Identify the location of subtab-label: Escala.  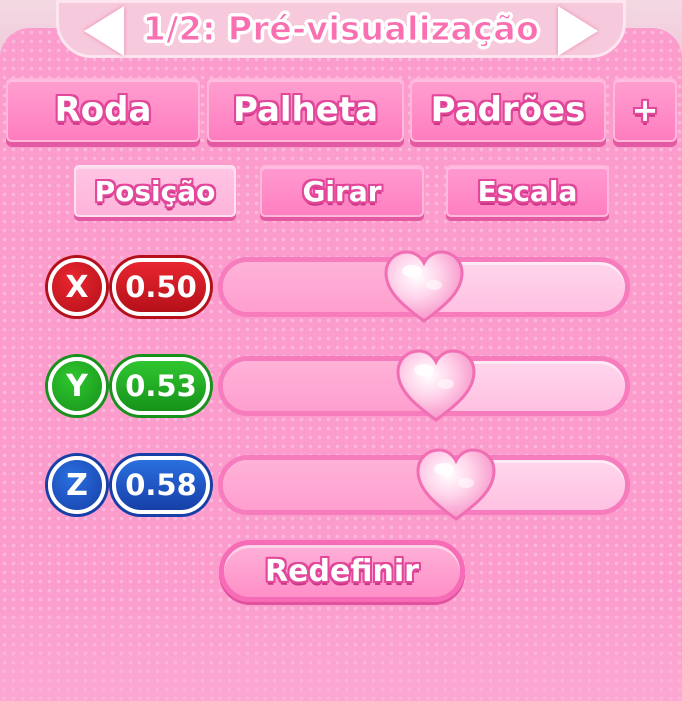
(527, 191).